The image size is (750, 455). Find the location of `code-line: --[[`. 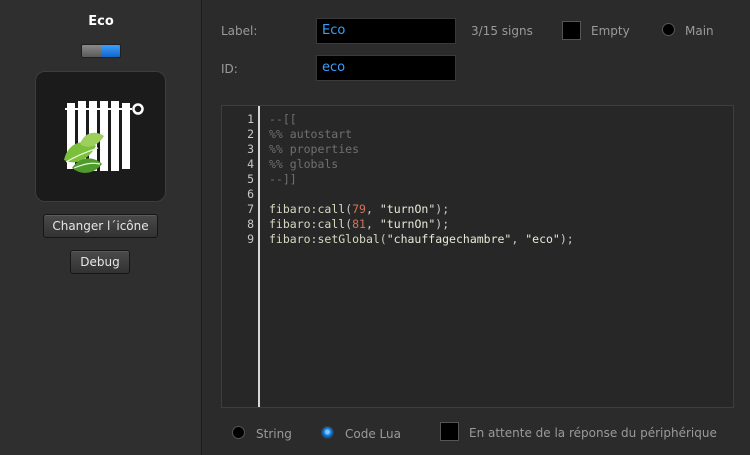

code-line: --[[ is located at coordinates (283, 119).